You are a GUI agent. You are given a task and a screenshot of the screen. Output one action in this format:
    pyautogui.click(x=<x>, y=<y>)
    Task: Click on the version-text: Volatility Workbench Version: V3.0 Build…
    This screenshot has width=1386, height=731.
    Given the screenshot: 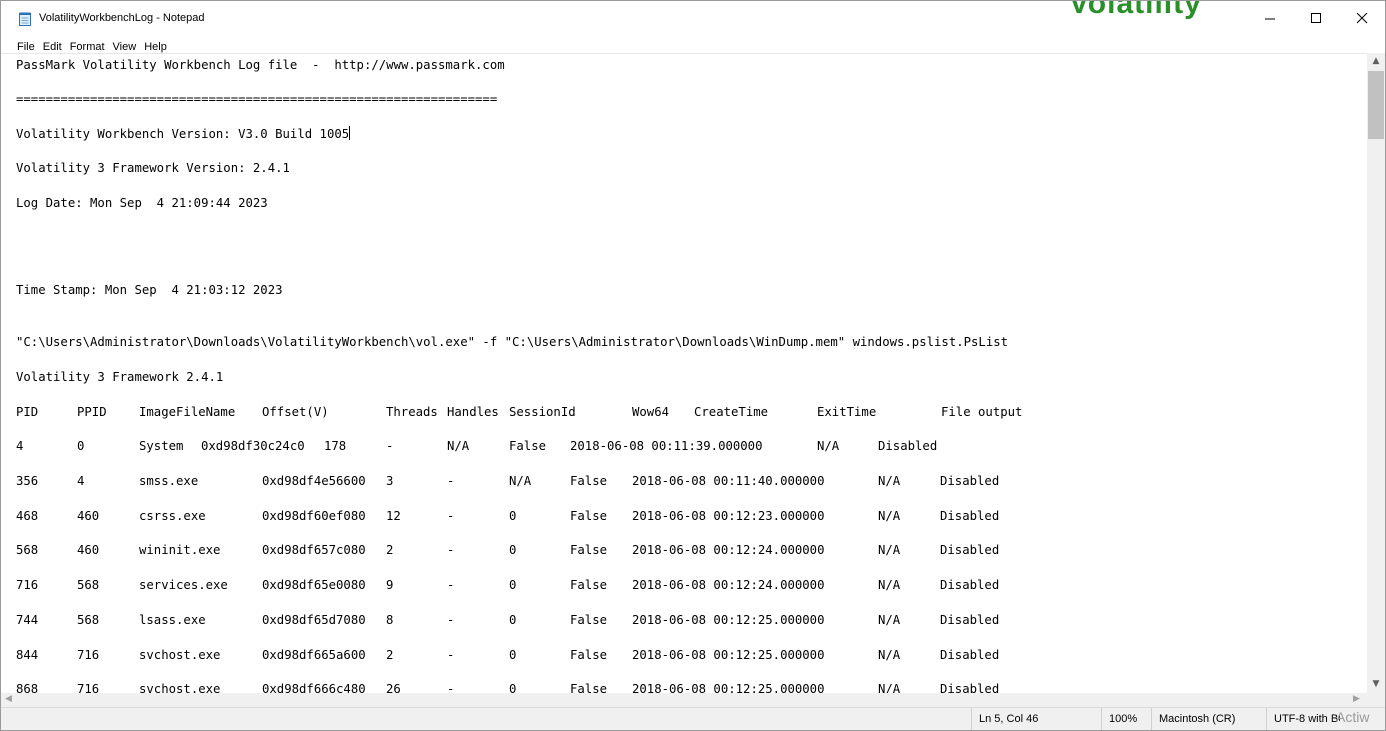 What is the action you would take?
    pyautogui.click(x=183, y=134)
    